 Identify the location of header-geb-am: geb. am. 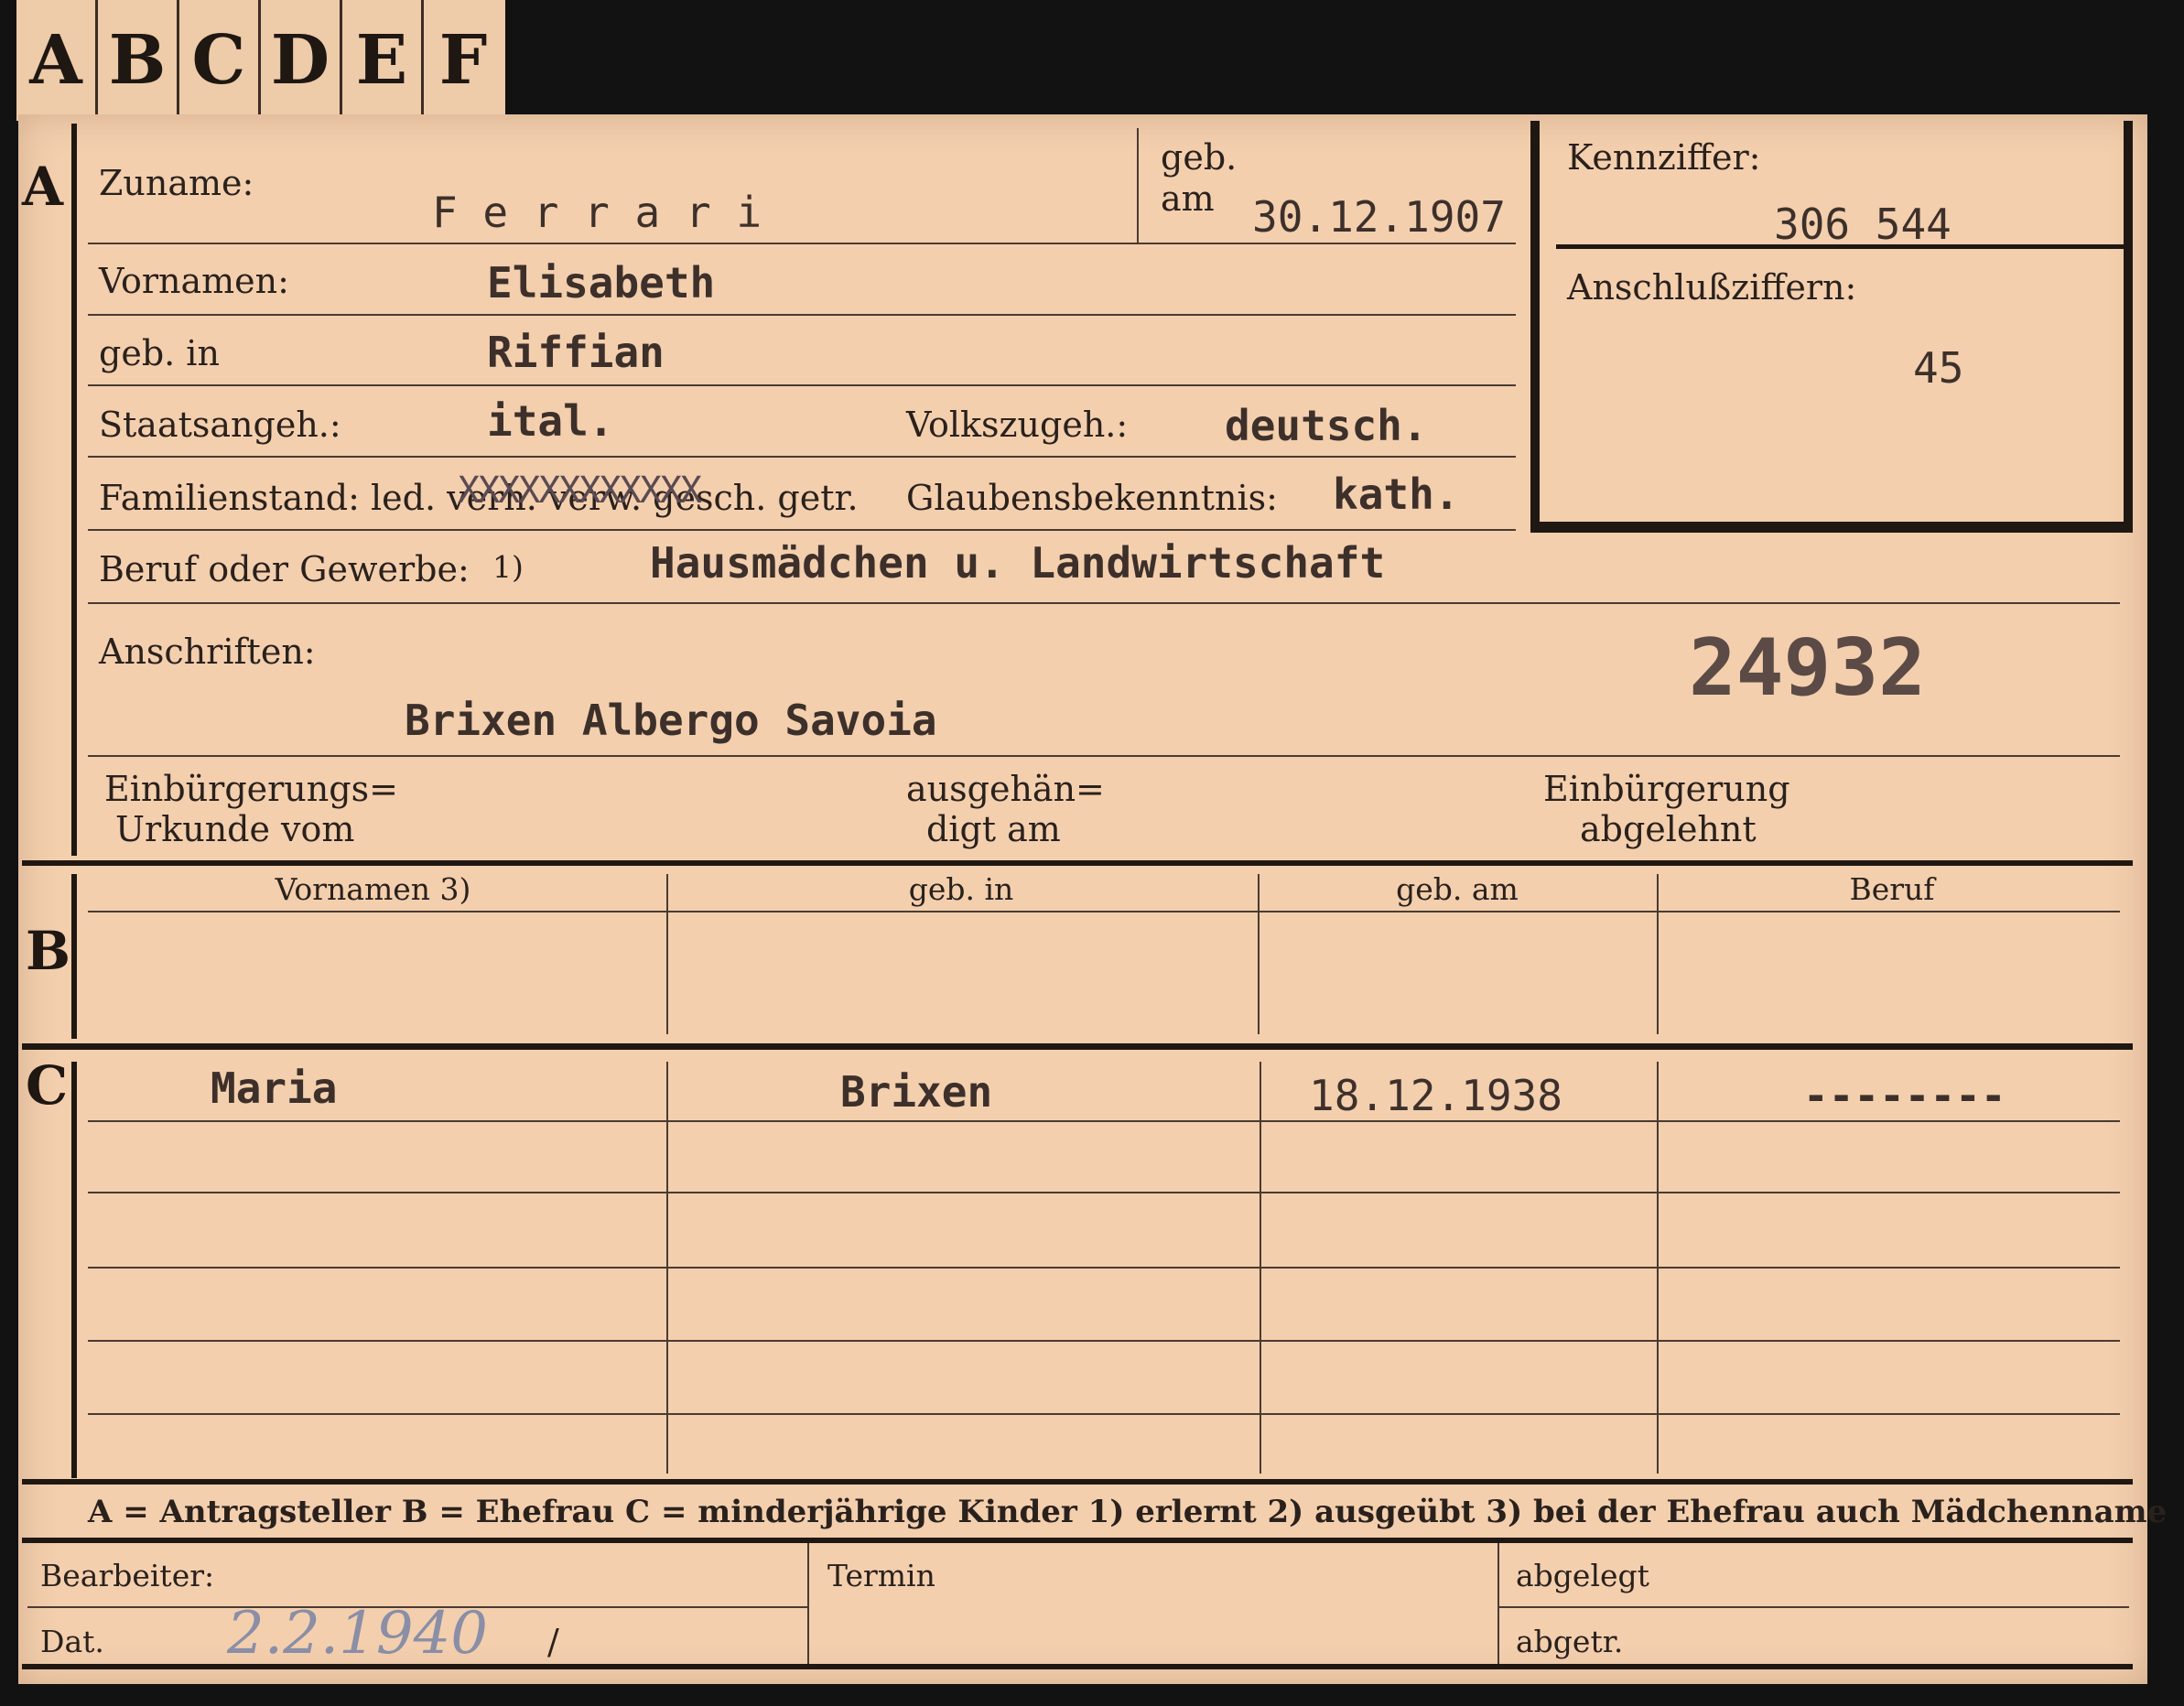
(1457, 889).